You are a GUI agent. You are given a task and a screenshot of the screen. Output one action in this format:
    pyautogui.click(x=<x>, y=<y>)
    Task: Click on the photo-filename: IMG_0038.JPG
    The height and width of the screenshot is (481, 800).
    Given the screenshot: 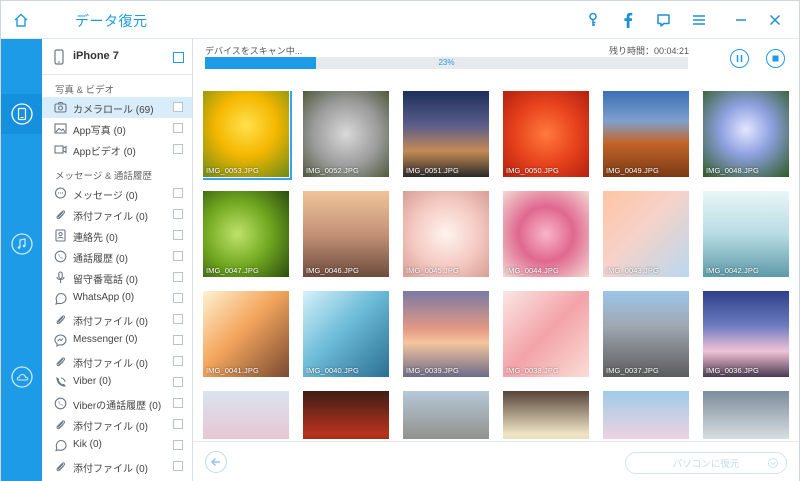 What is the action you would take?
    pyautogui.click(x=532, y=370)
    